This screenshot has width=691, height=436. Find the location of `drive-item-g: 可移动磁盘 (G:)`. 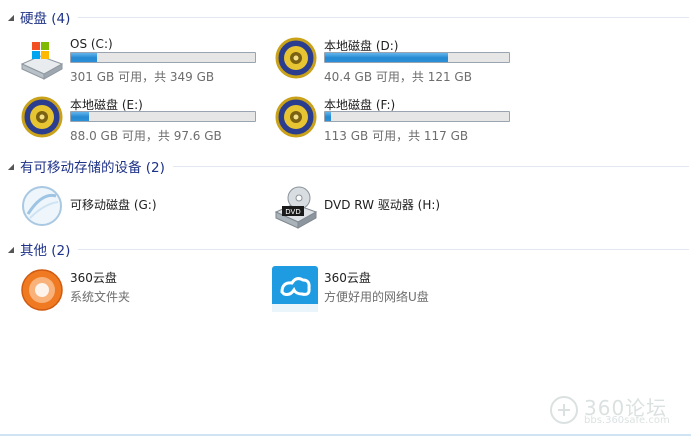

drive-item-g: 可移动磁盘 (G:) is located at coordinates (143, 208).